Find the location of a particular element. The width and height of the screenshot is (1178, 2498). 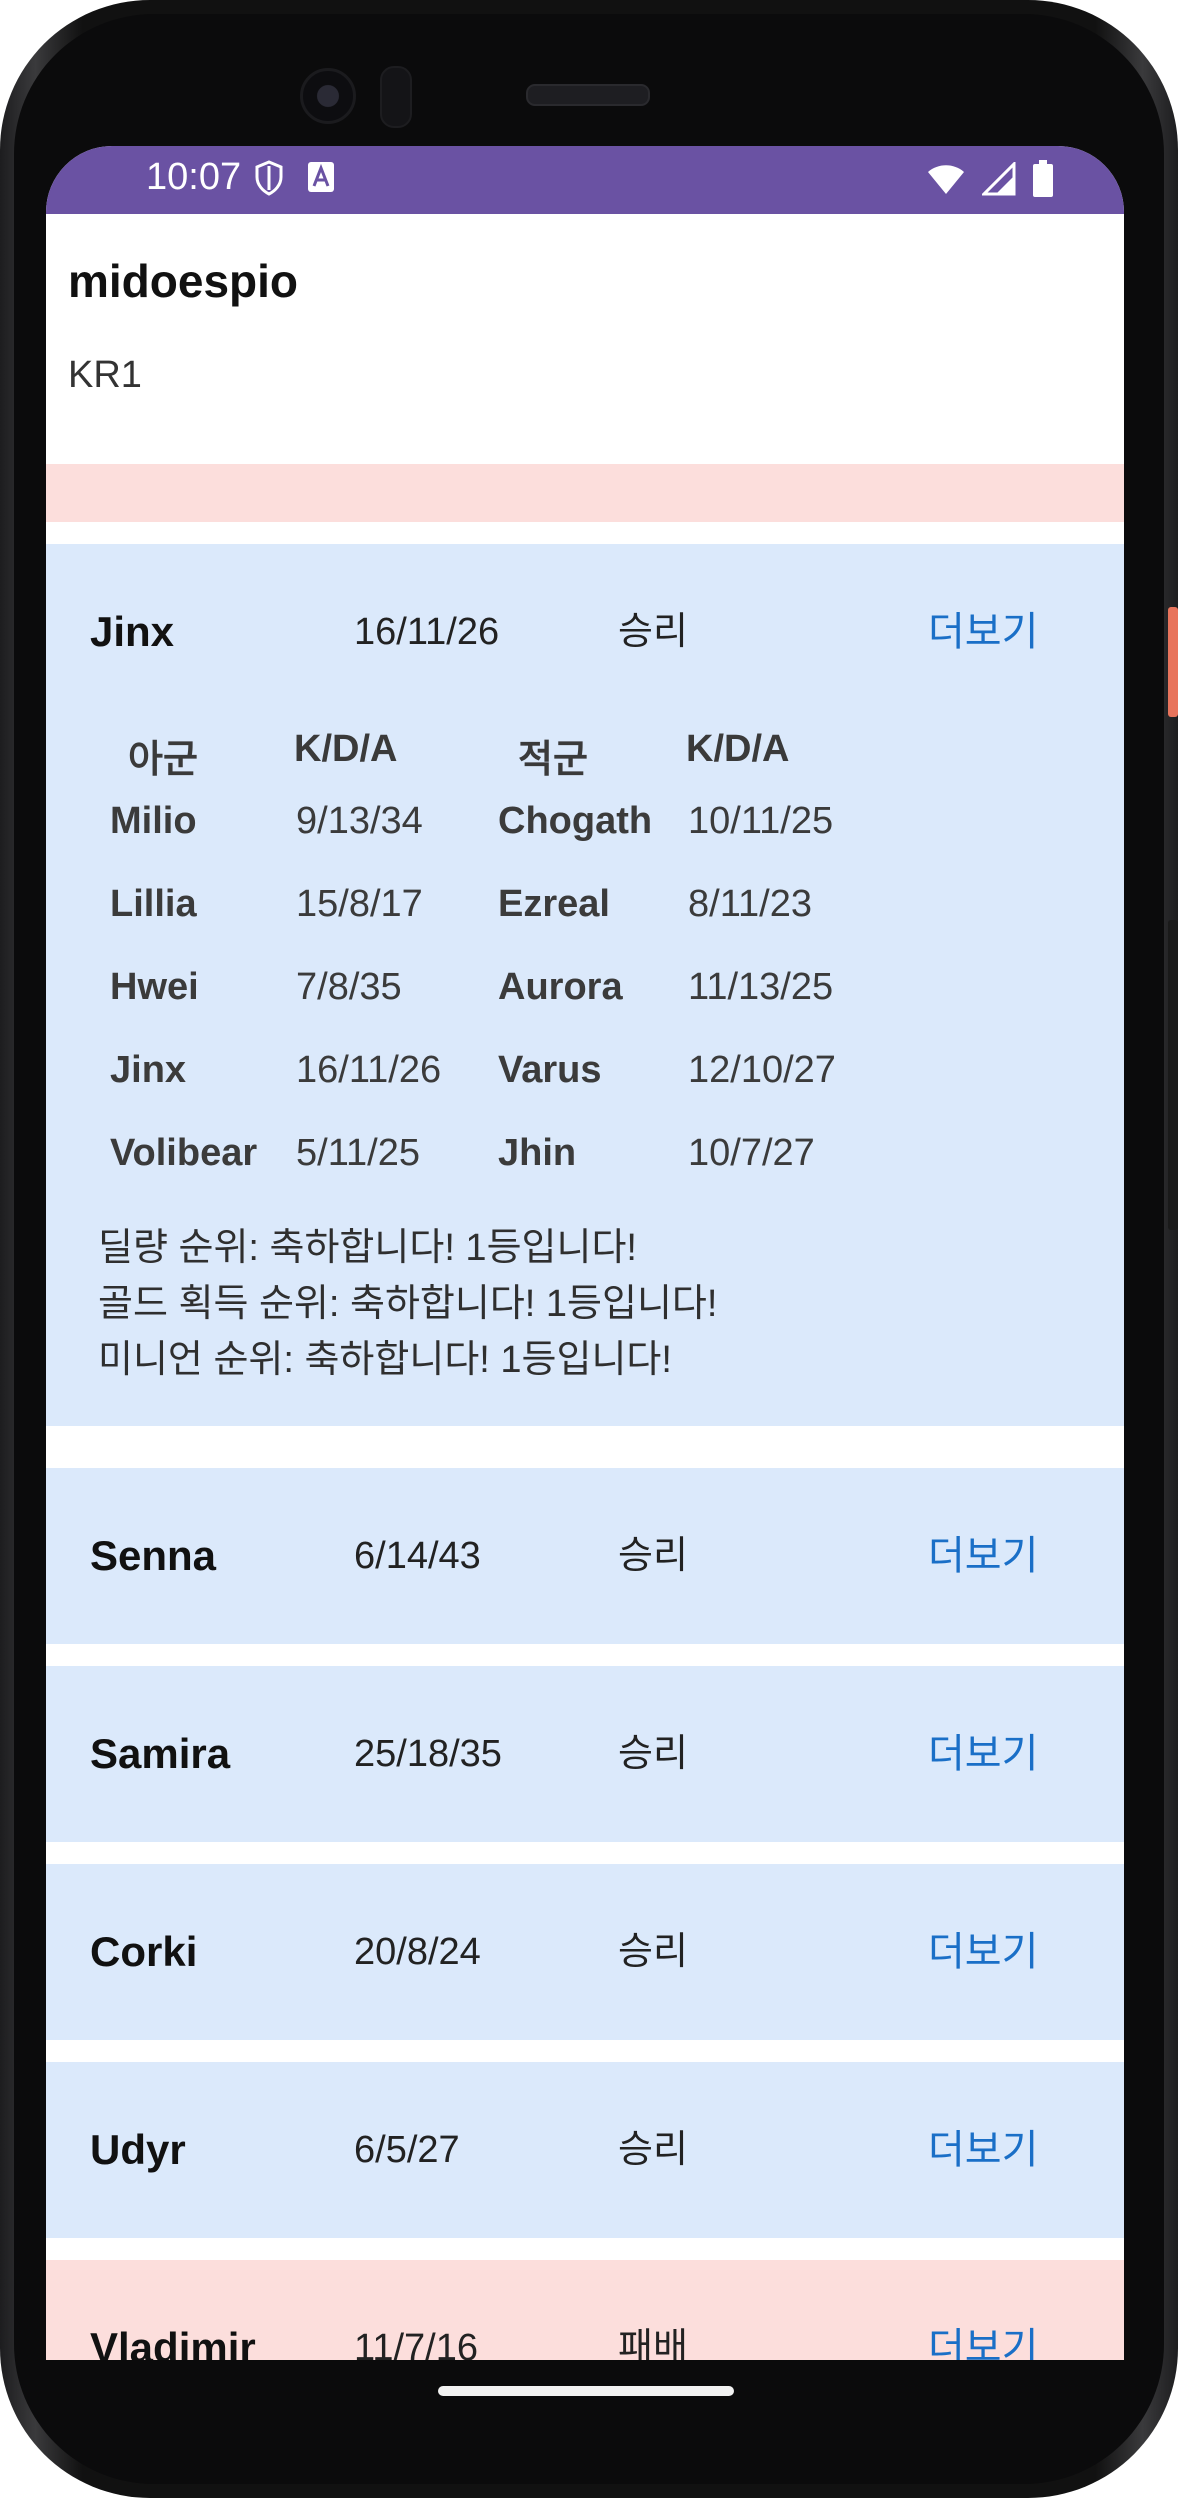

match-card: Vladimir 11/7/16 패배 더보기 is located at coordinates (585, 2310).